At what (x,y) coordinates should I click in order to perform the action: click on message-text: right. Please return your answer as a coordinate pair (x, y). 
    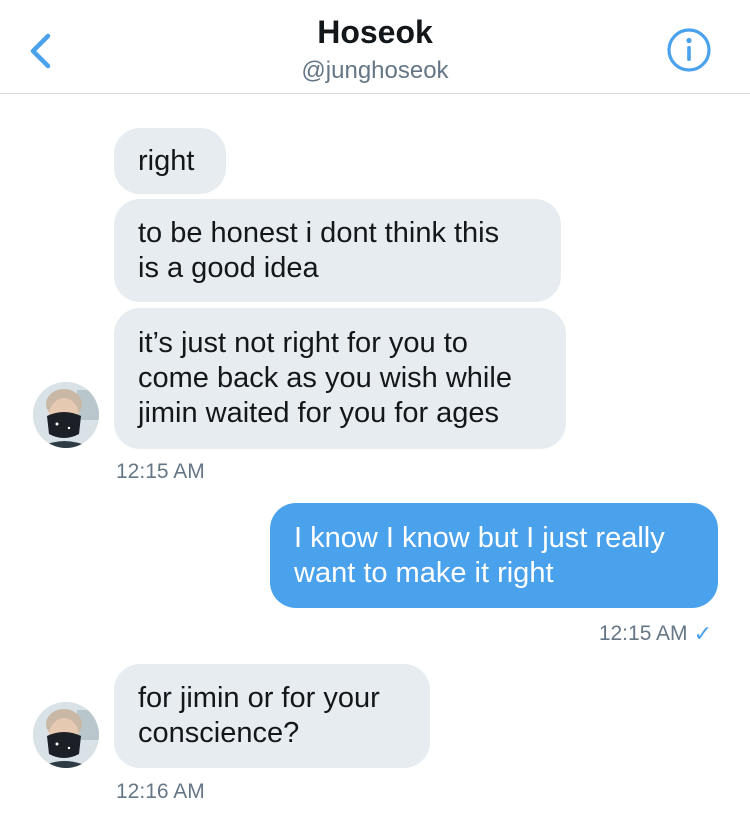
    Looking at the image, I should click on (166, 160).